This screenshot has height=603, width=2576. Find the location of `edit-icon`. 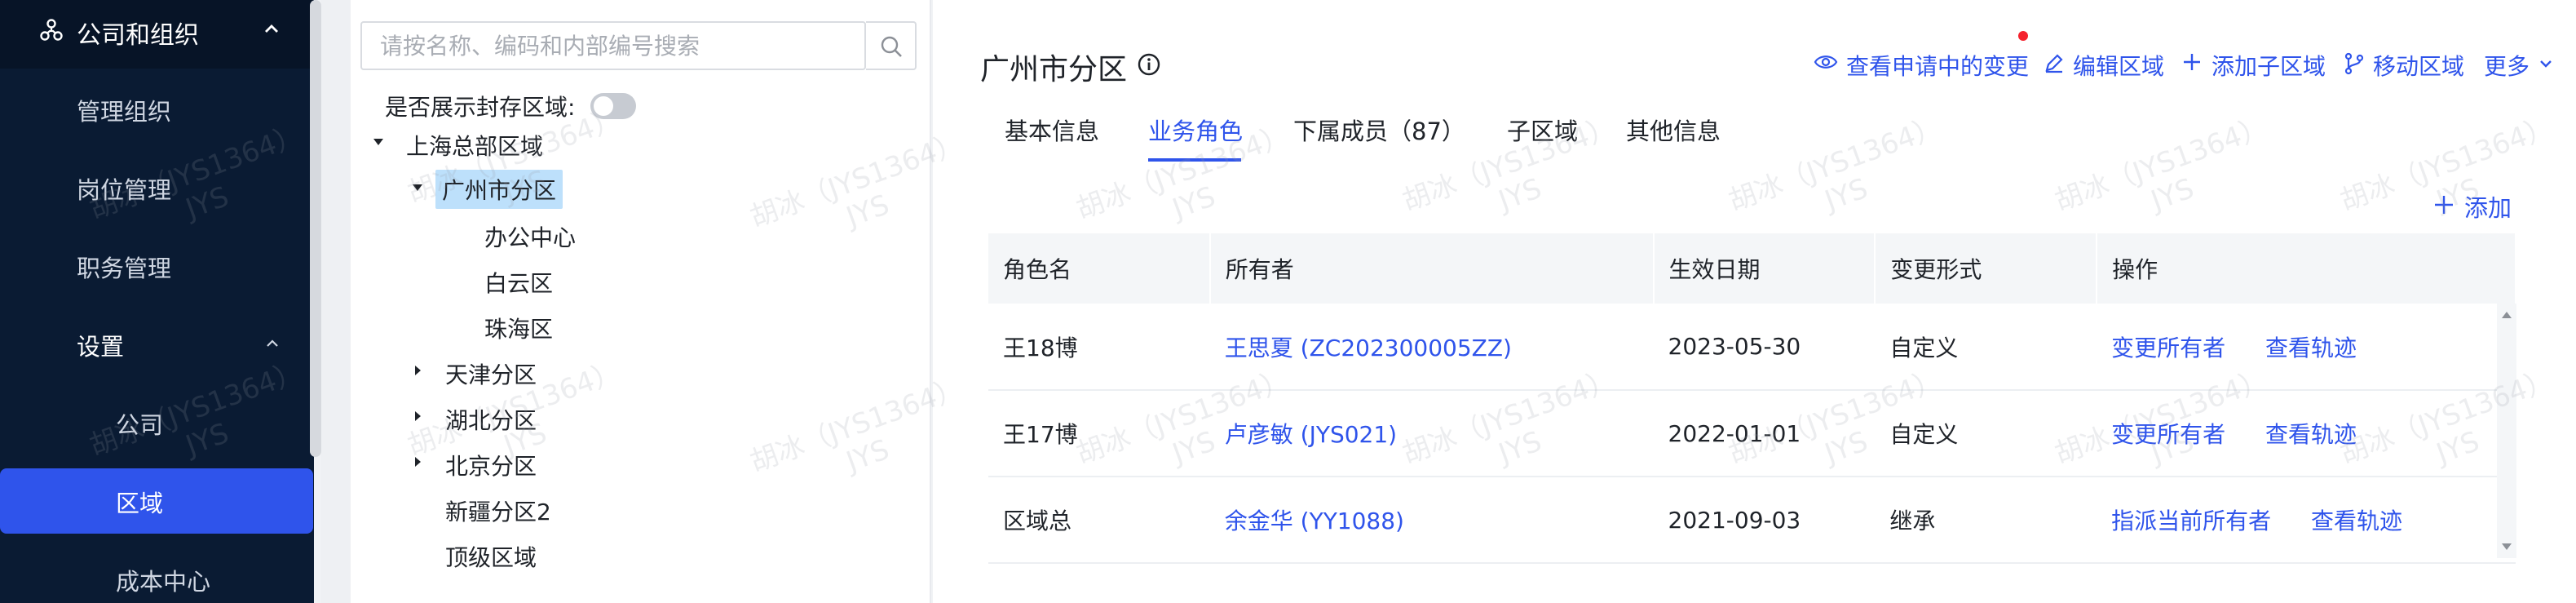

edit-icon is located at coordinates (2054, 64).